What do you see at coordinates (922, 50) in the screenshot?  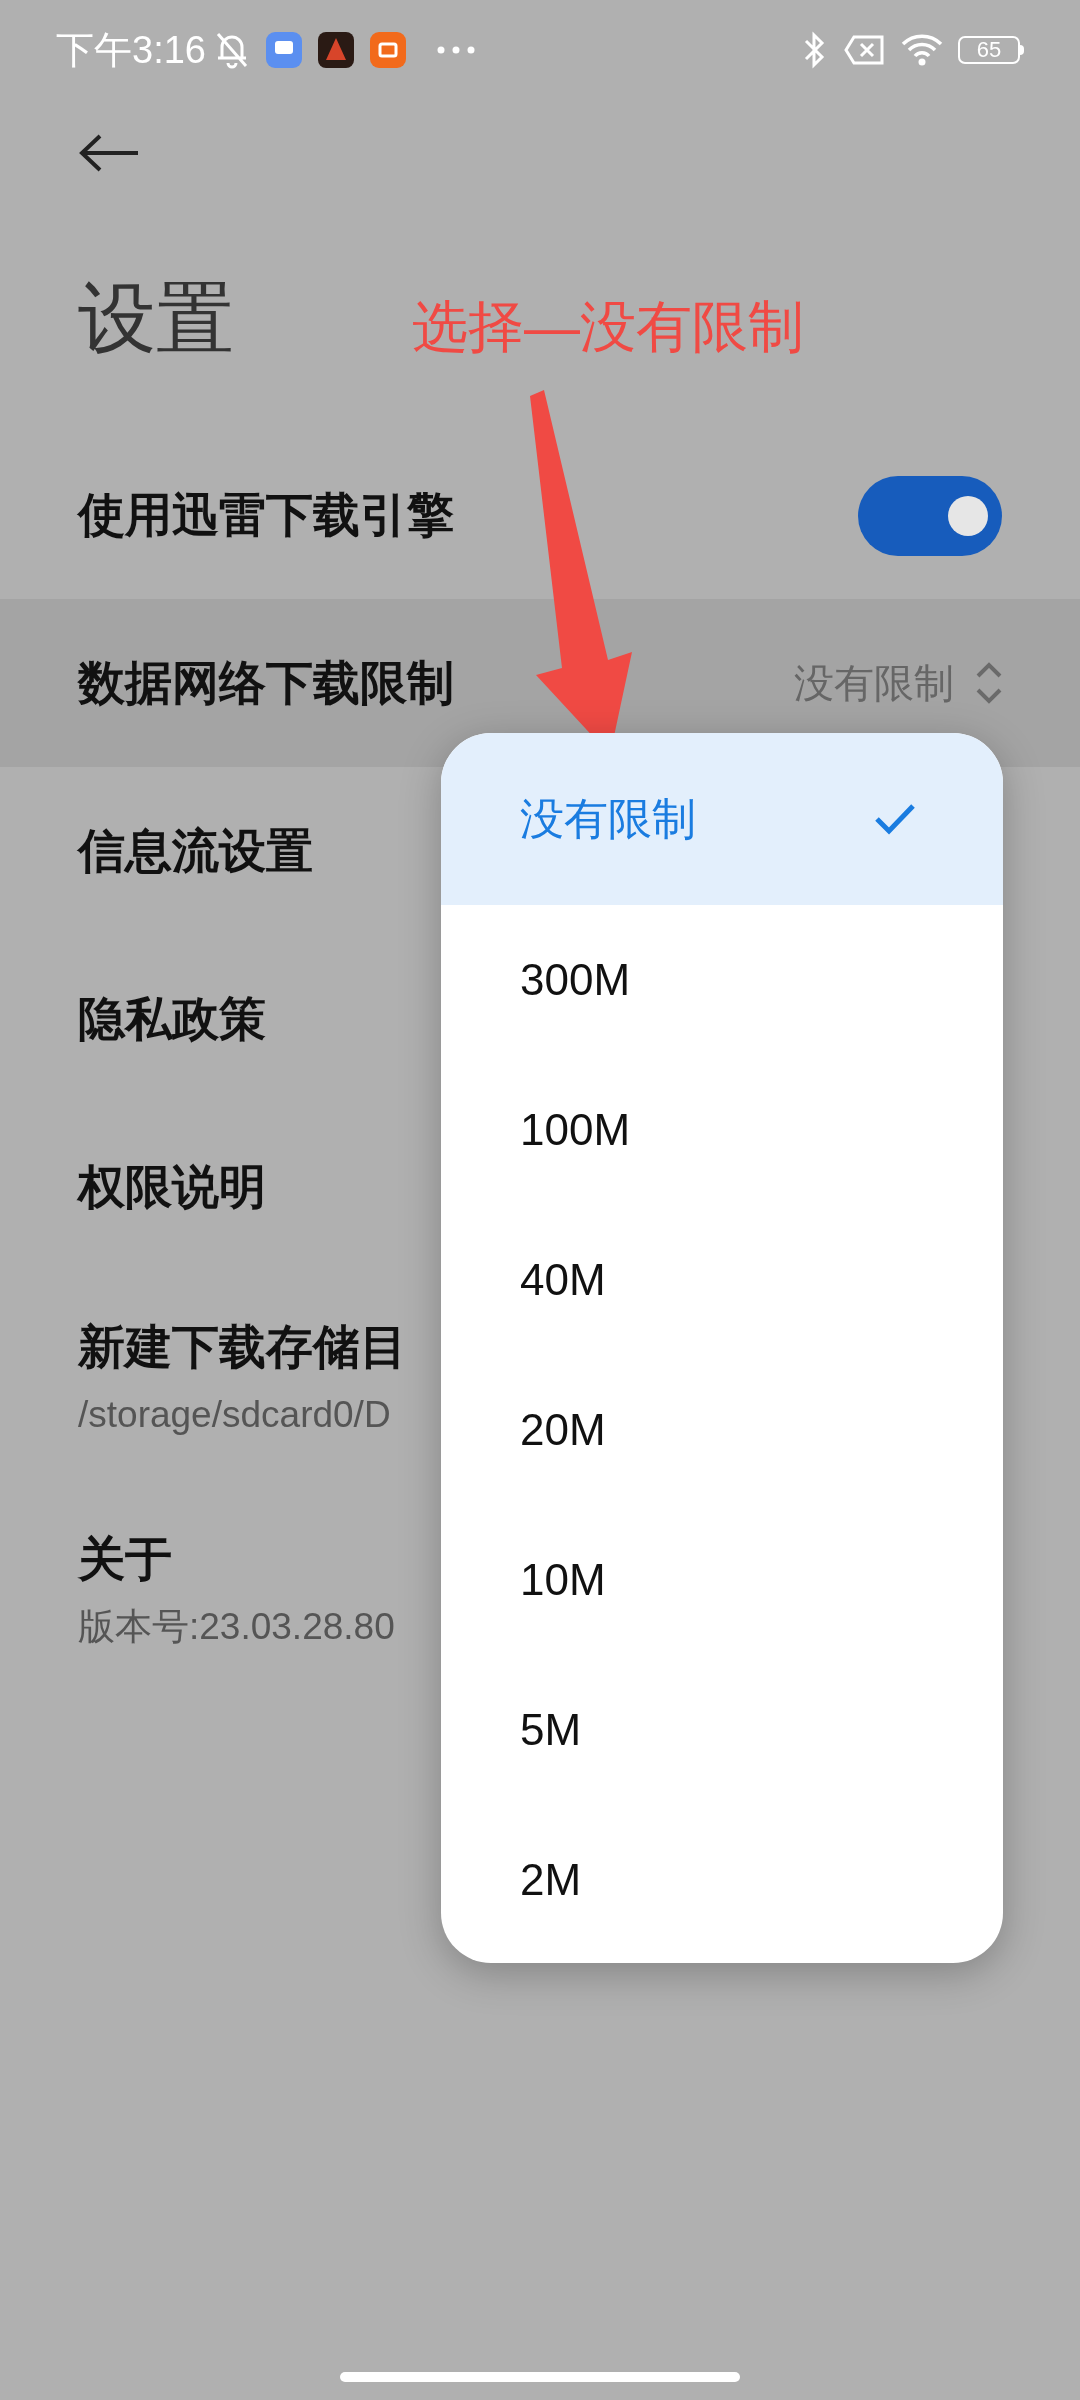 I see `wifi-icon` at bounding box center [922, 50].